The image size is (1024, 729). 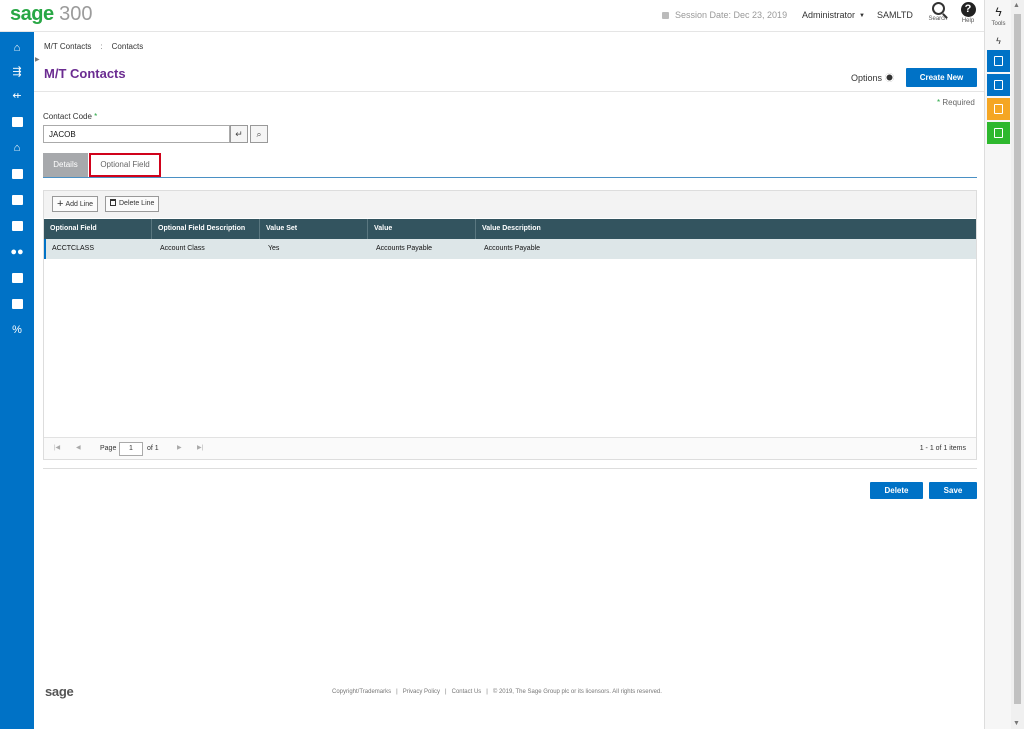 What do you see at coordinates (153, 448) in the screenshot?
I see `page-of-label: of 1` at bounding box center [153, 448].